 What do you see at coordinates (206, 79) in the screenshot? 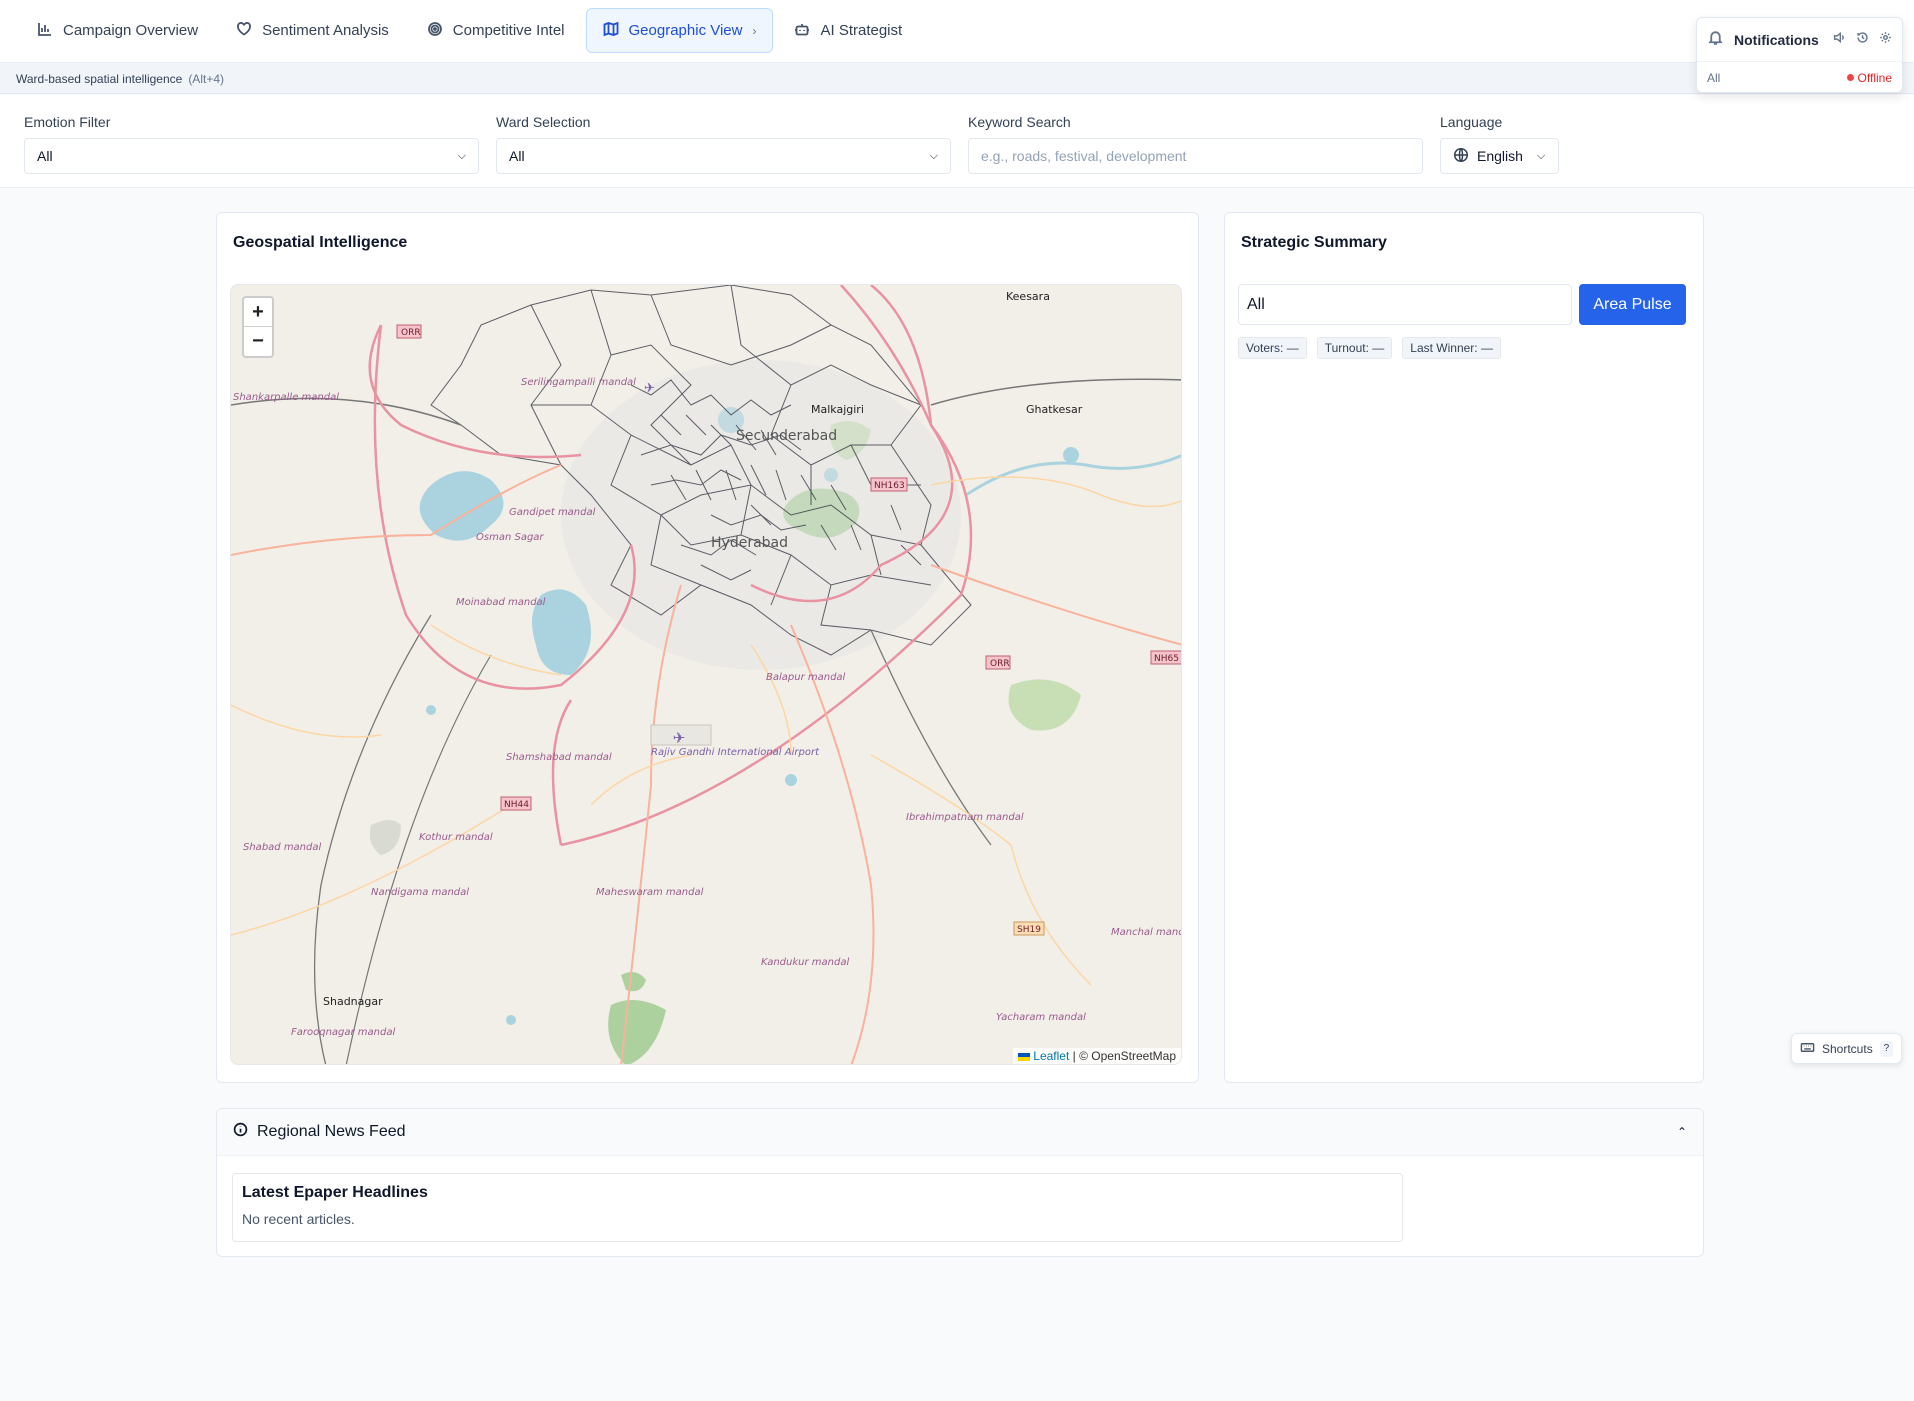
I see `keyboard-hint: (Alt+4)` at bounding box center [206, 79].